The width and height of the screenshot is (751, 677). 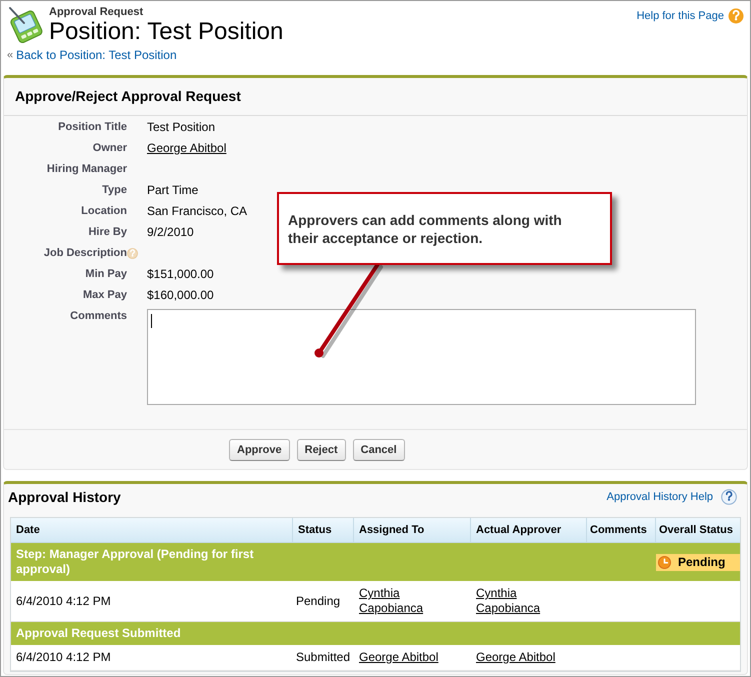 I want to click on field-value: Part Time, so click(x=172, y=190).